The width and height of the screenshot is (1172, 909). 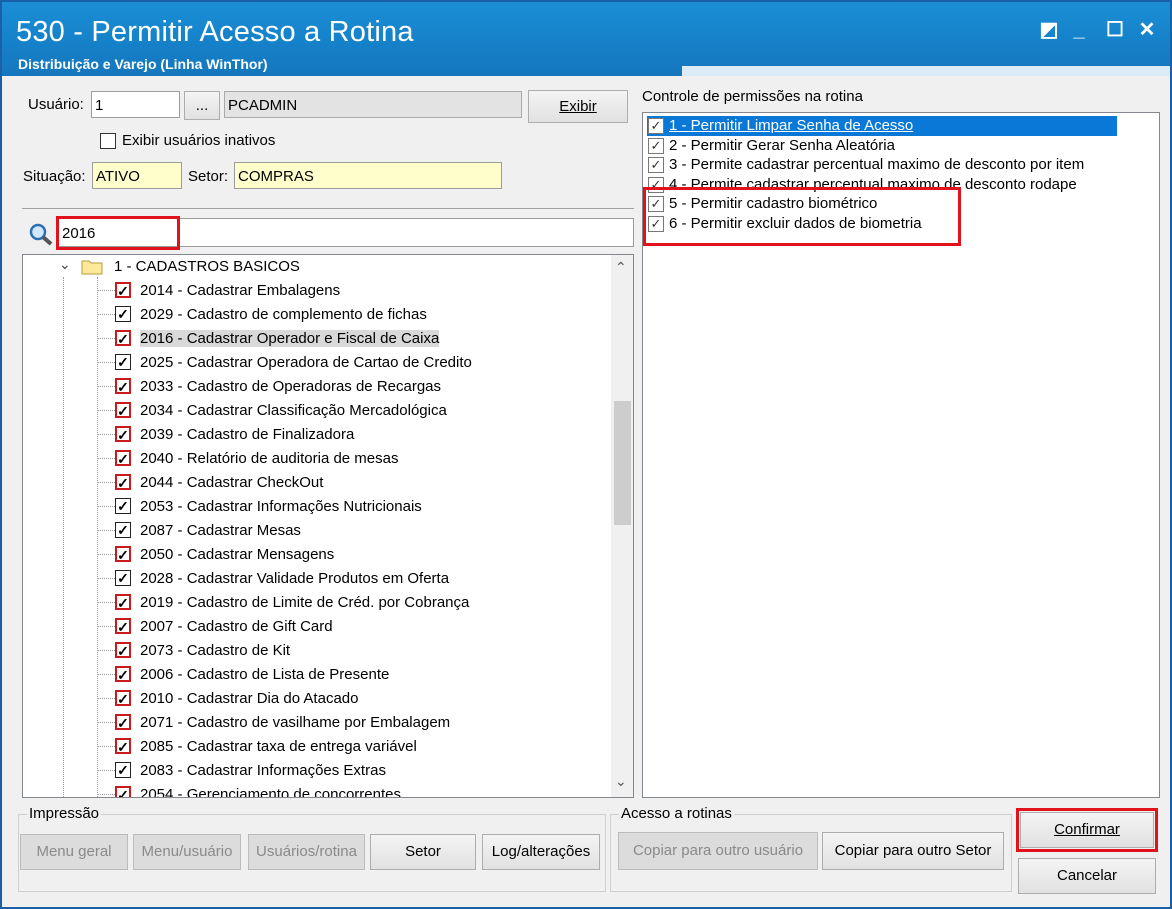 I want to click on tree-item-label: 2006 - Cadastro de Lista de Presente, so click(x=265, y=674).